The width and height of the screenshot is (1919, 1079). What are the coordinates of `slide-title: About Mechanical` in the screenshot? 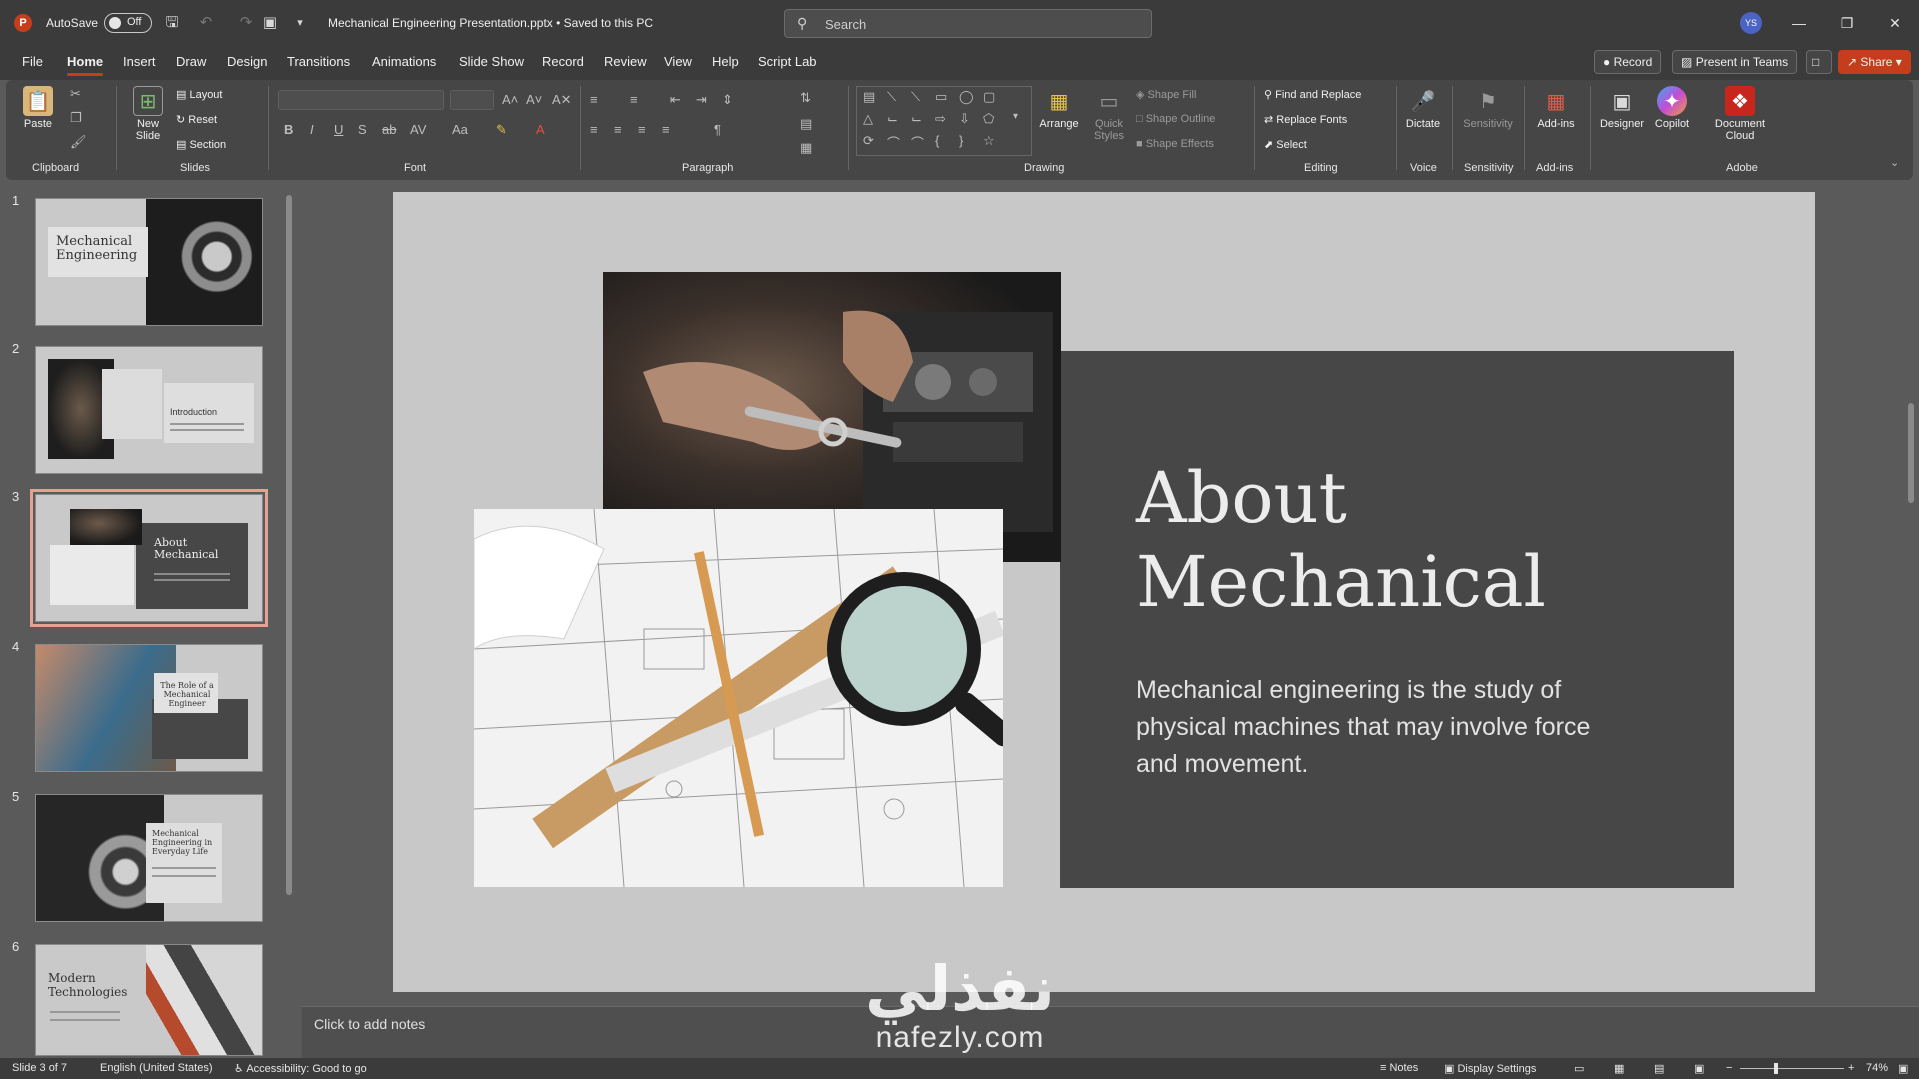 It's located at (1396, 540).